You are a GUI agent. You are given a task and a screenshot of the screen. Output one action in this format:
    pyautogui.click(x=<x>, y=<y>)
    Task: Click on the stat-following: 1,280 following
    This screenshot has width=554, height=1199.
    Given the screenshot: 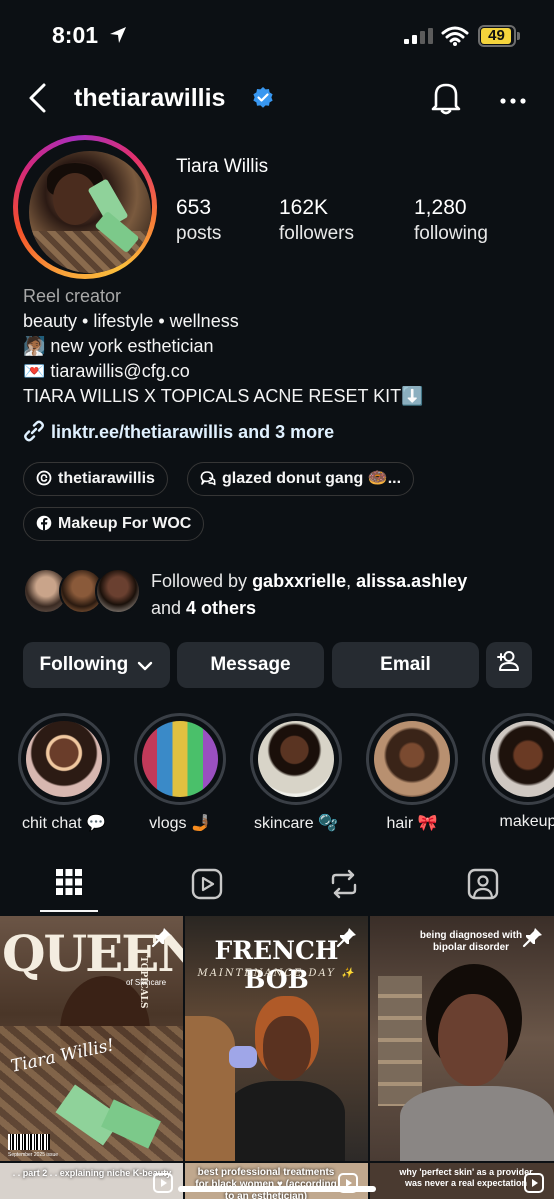 What is the action you would take?
    pyautogui.click(x=451, y=220)
    